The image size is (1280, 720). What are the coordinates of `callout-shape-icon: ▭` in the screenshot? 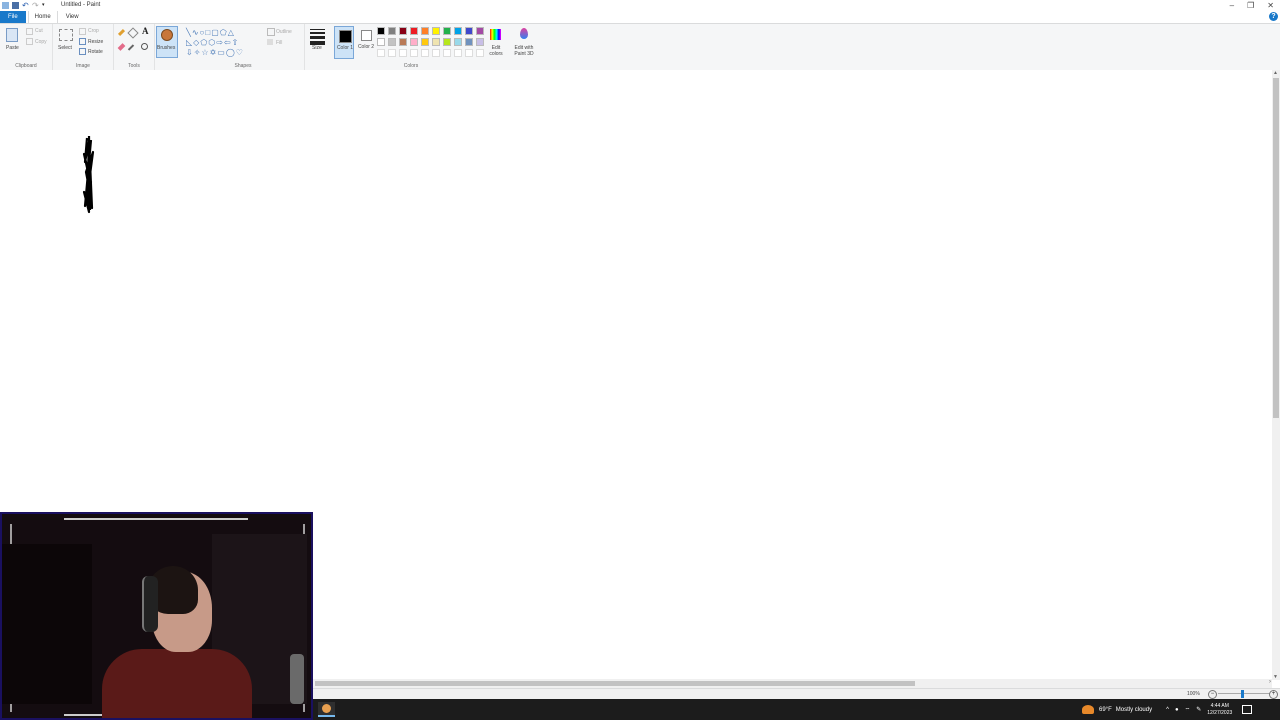 It's located at (221, 52).